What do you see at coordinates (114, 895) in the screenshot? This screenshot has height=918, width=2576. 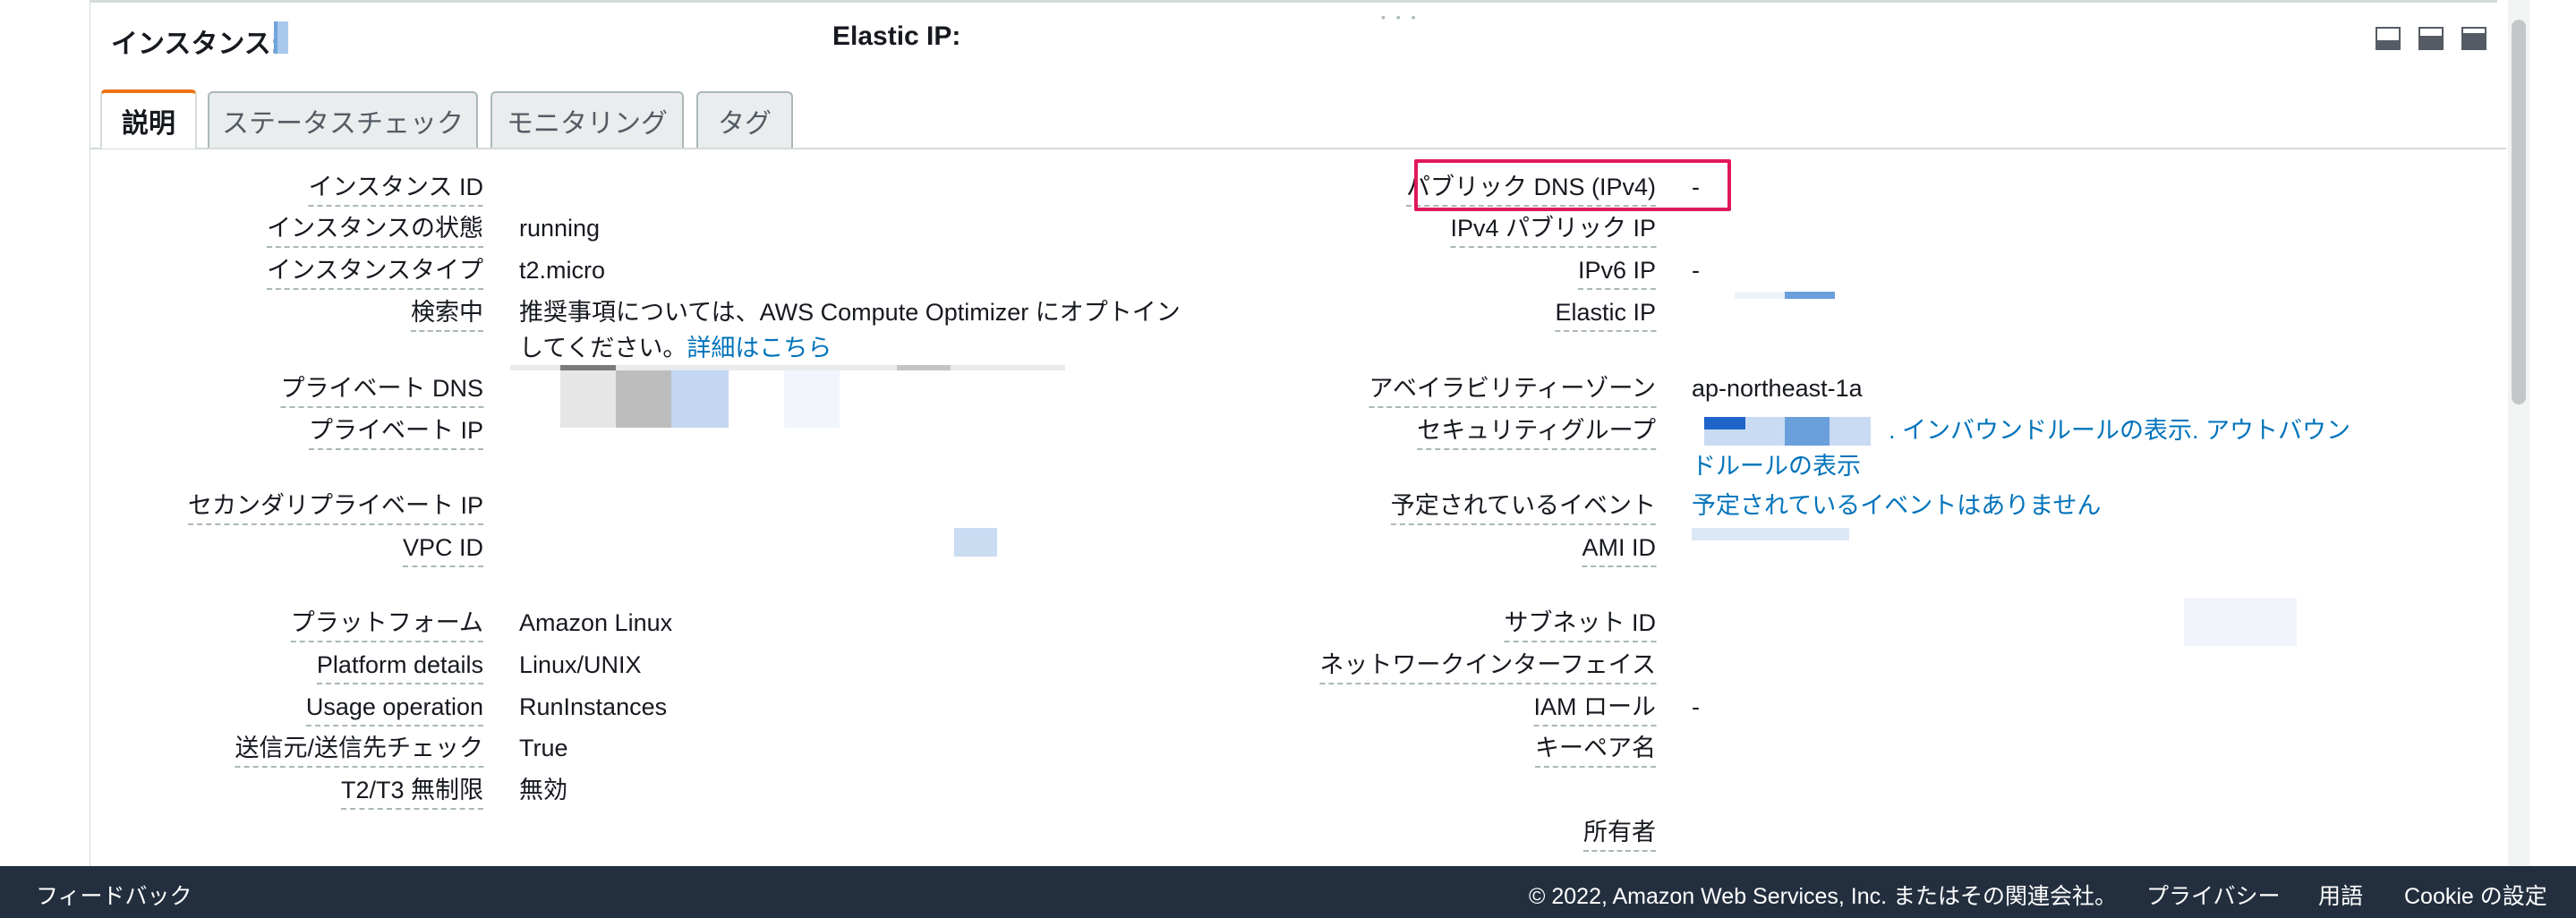 I see `feedback-link: フィードバック` at bounding box center [114, 895].